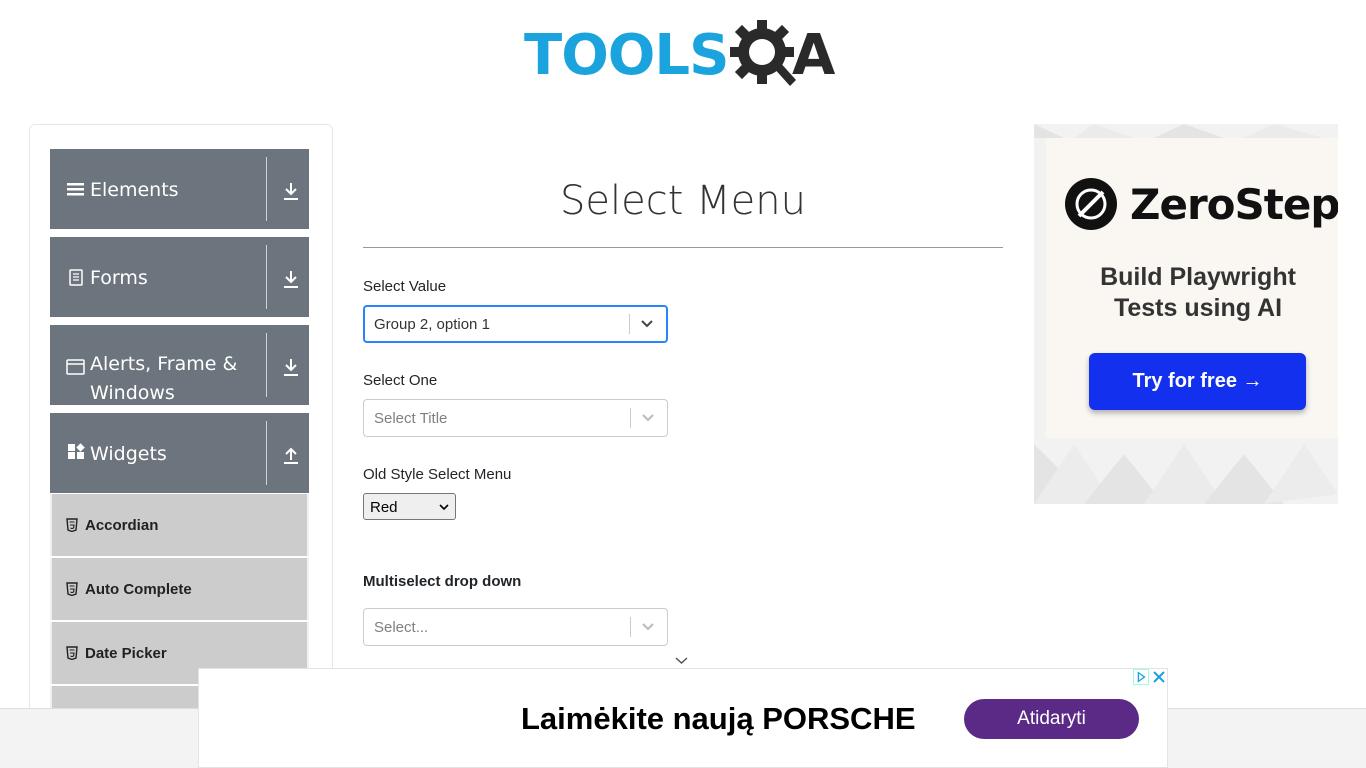 Image resolution: width=1366 pixels, height=768 pixels. I want to click on page-title: Select Menu, so click(683, 201).